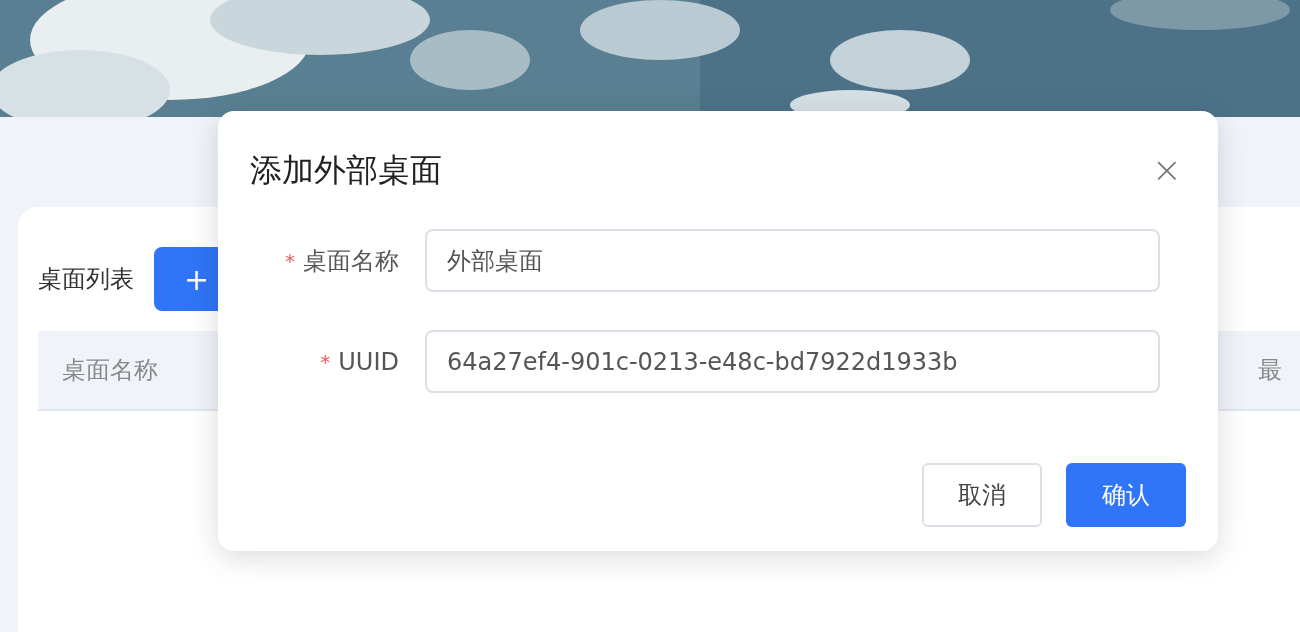  What do you see at coordinates (109, 370) in the screenshot?
I see `column-header: 桌面名称` at bounding box center [109, 370].